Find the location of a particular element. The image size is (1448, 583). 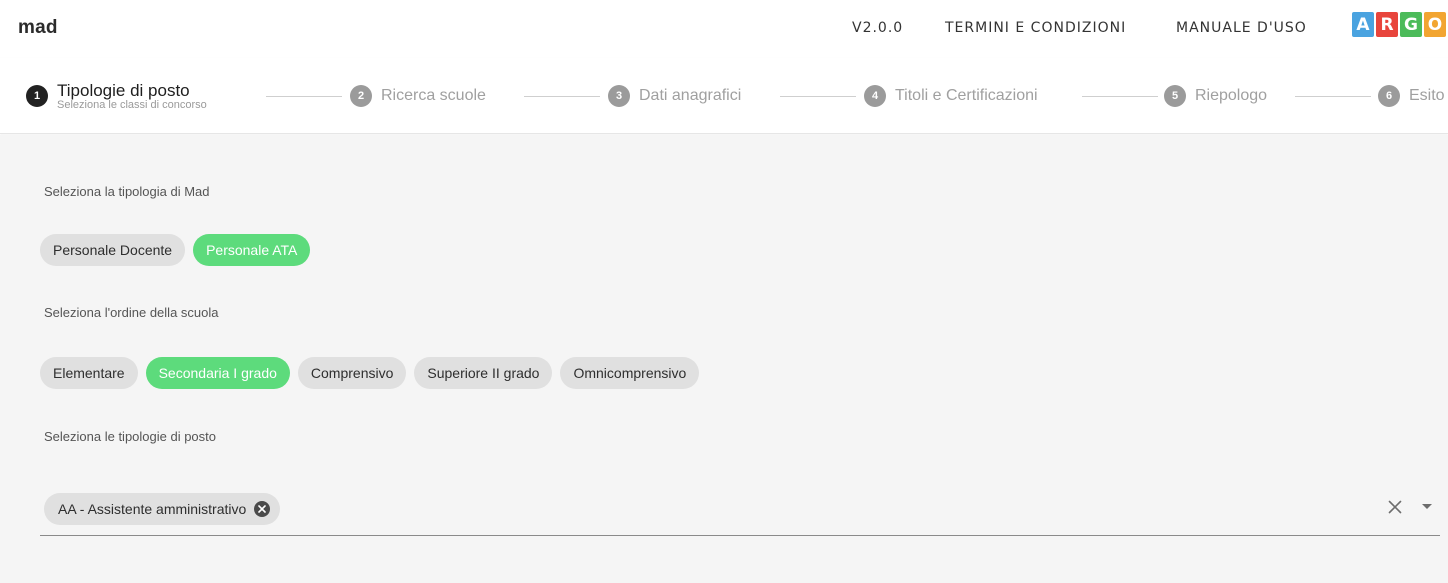

logo-letter-g: G is located at coordinates (1411, 24).